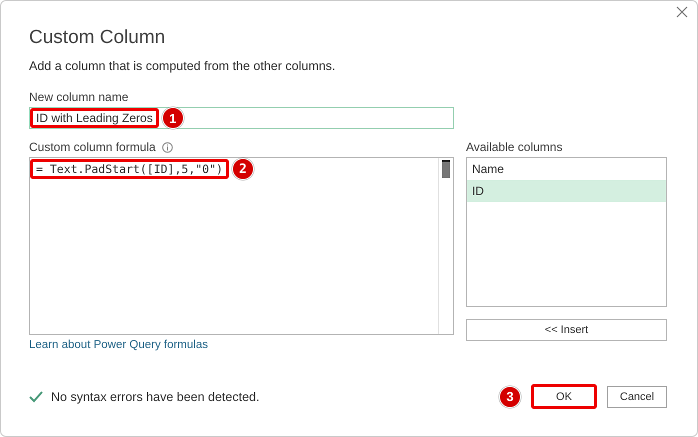  I want to click on cancel-button: Cancel, so click(637, 397).